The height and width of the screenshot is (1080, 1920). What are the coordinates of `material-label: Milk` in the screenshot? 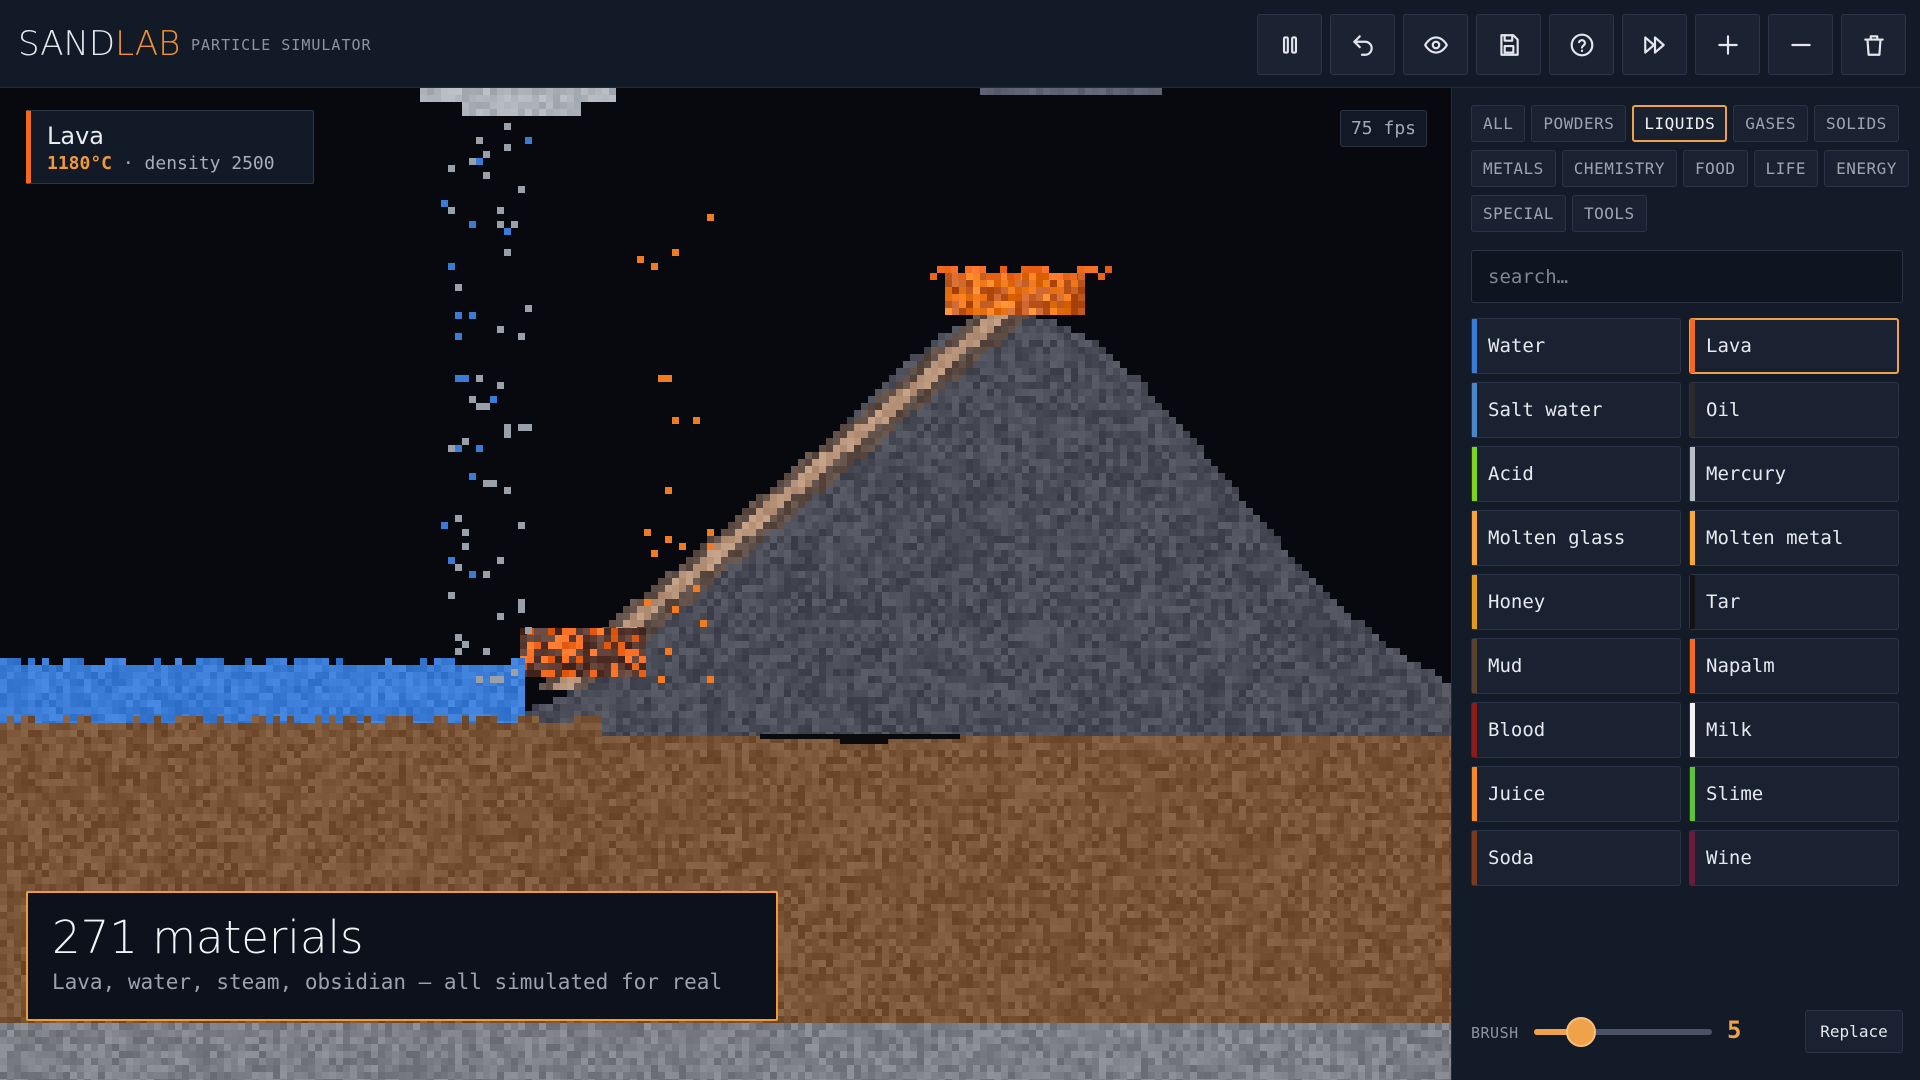 It's located at (1729, 730).